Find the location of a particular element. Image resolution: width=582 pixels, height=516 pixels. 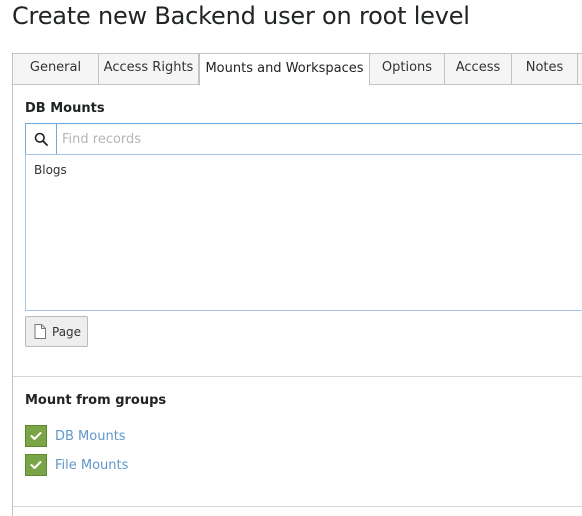

tab-general: General is located at coordinates (56, 69).